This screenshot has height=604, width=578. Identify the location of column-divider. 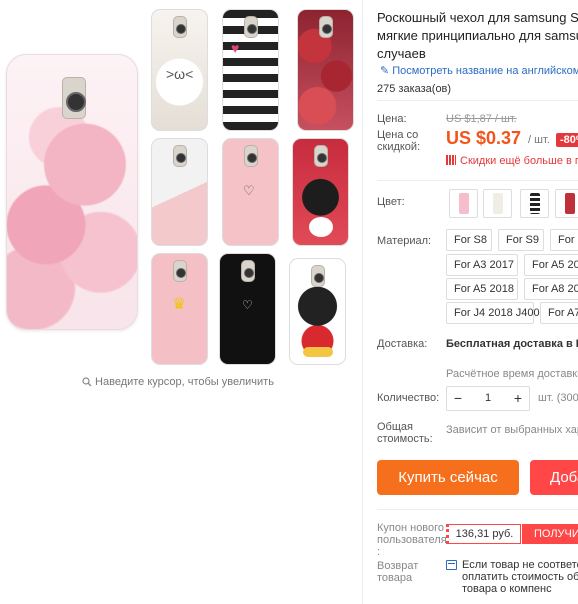
(362, 302).